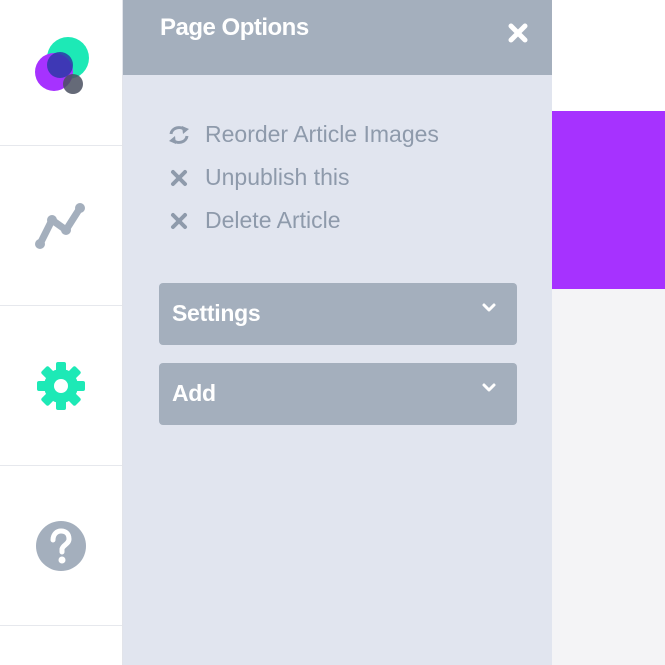  I want to click on rail-item-analytics, so click(61, 226).